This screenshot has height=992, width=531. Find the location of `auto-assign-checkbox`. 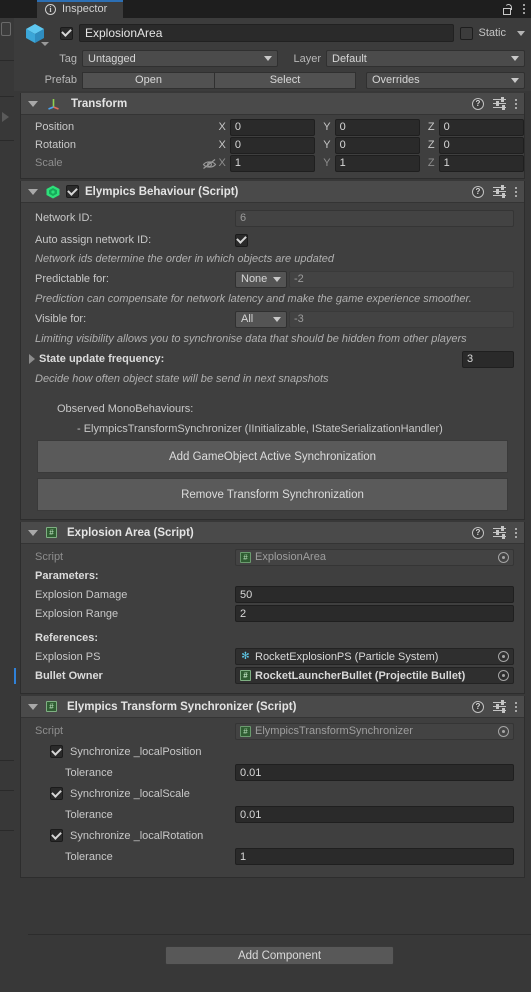

auto-assign-checkbox is located at coordinates (241, 240).